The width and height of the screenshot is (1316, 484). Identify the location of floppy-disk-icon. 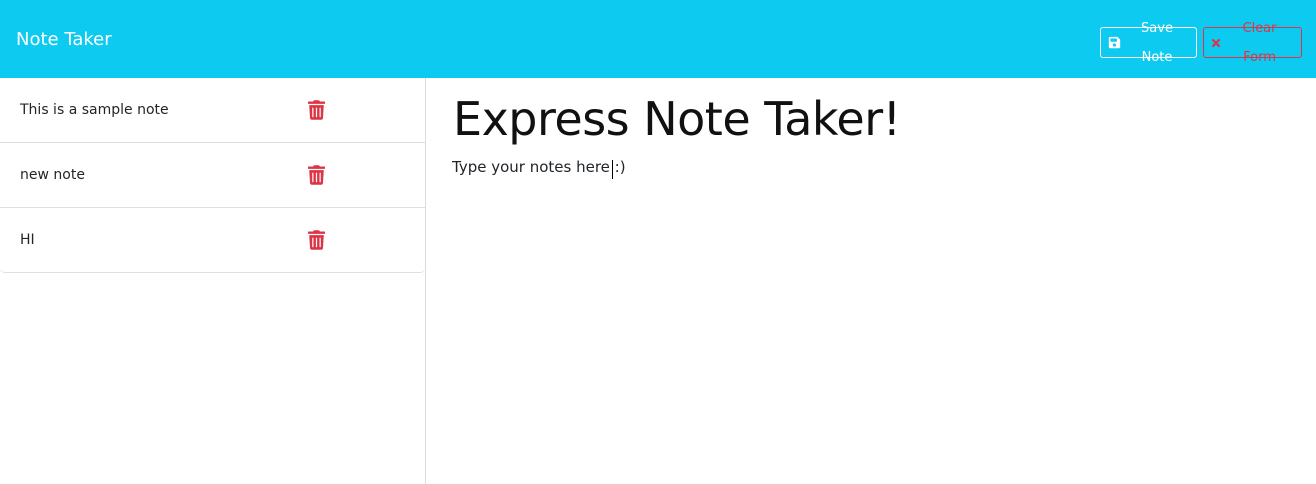
(1114, 42).